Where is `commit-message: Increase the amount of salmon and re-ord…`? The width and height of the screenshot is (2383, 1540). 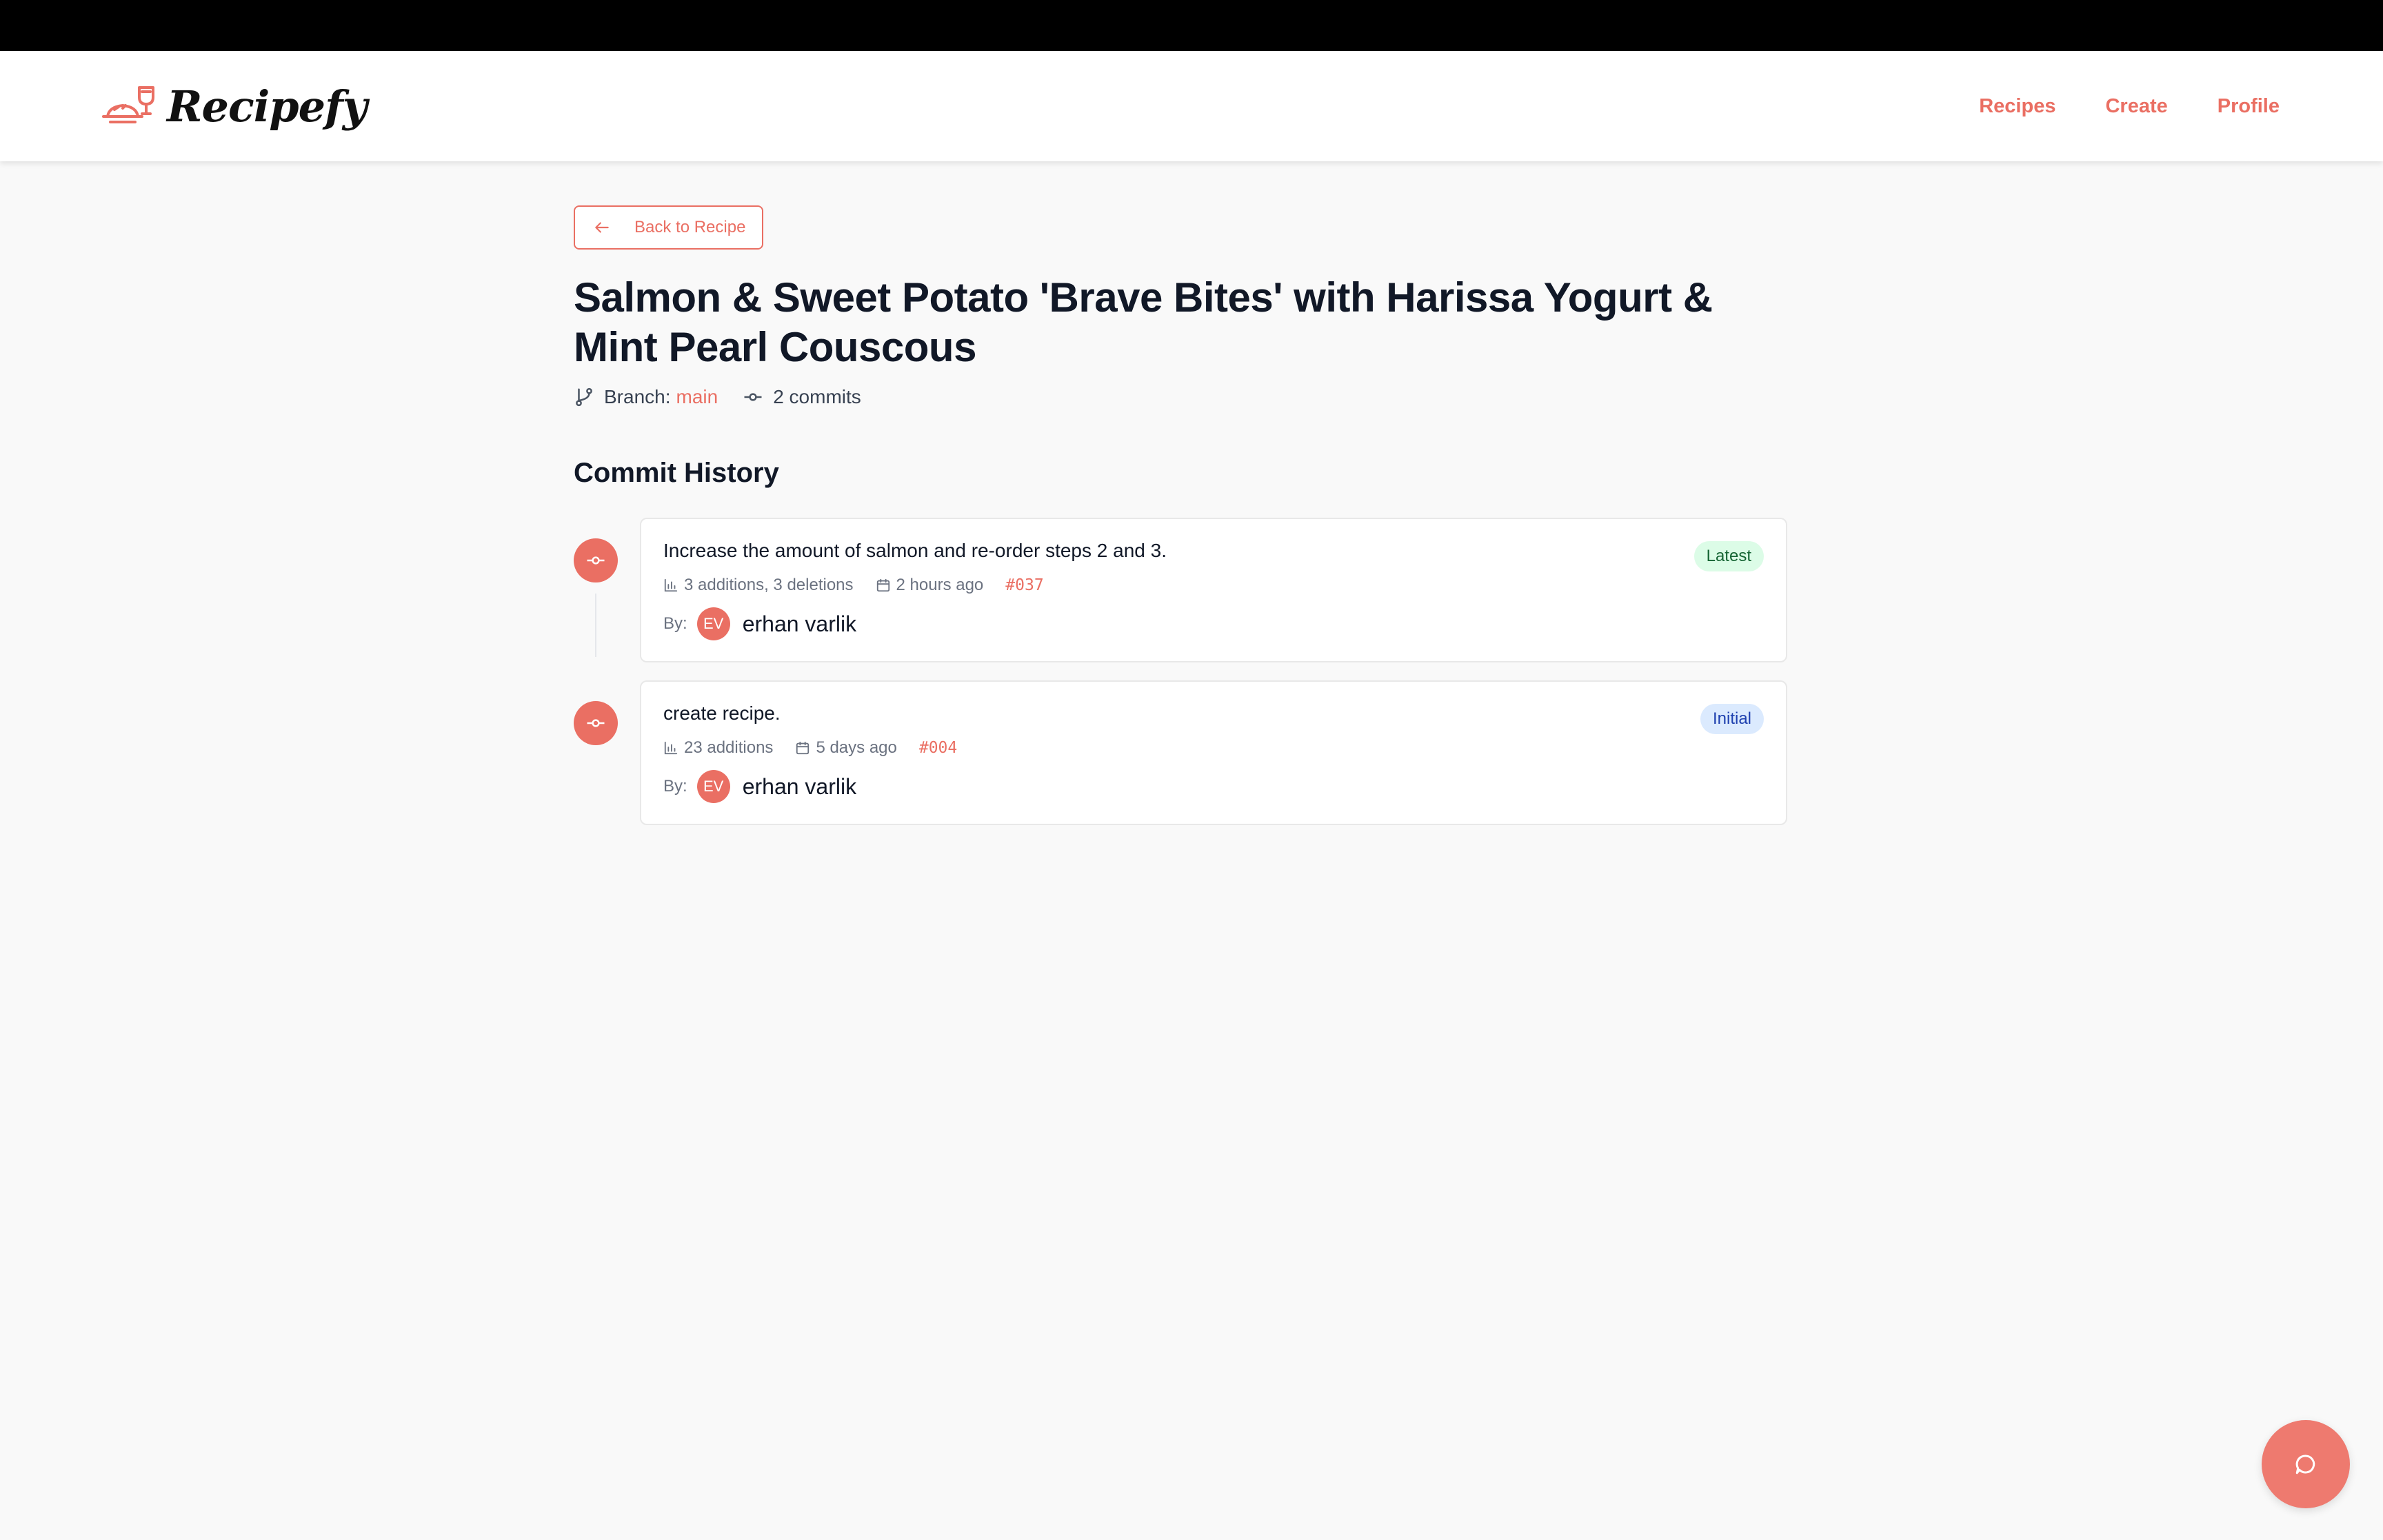 commit-message: Increase the amount of salmon and re-ord… is located at coordinates (915, 551).